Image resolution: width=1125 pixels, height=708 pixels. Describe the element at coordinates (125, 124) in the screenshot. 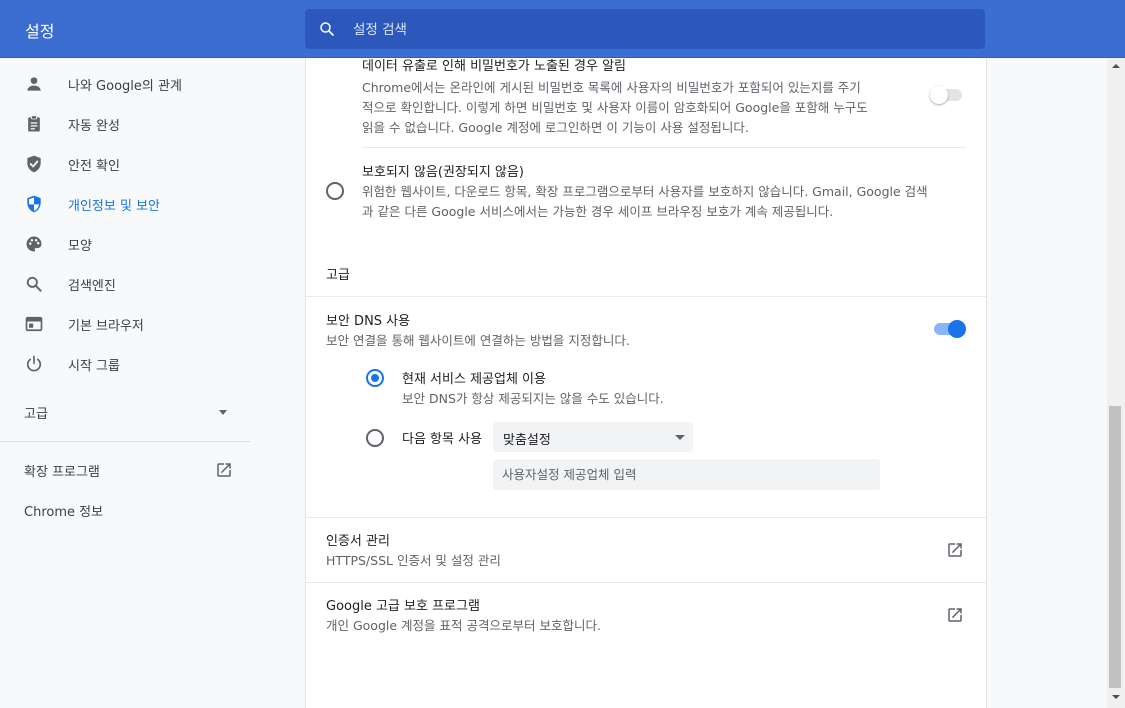

I see `sidebar-item-autofill: 자동 완성` at that location.